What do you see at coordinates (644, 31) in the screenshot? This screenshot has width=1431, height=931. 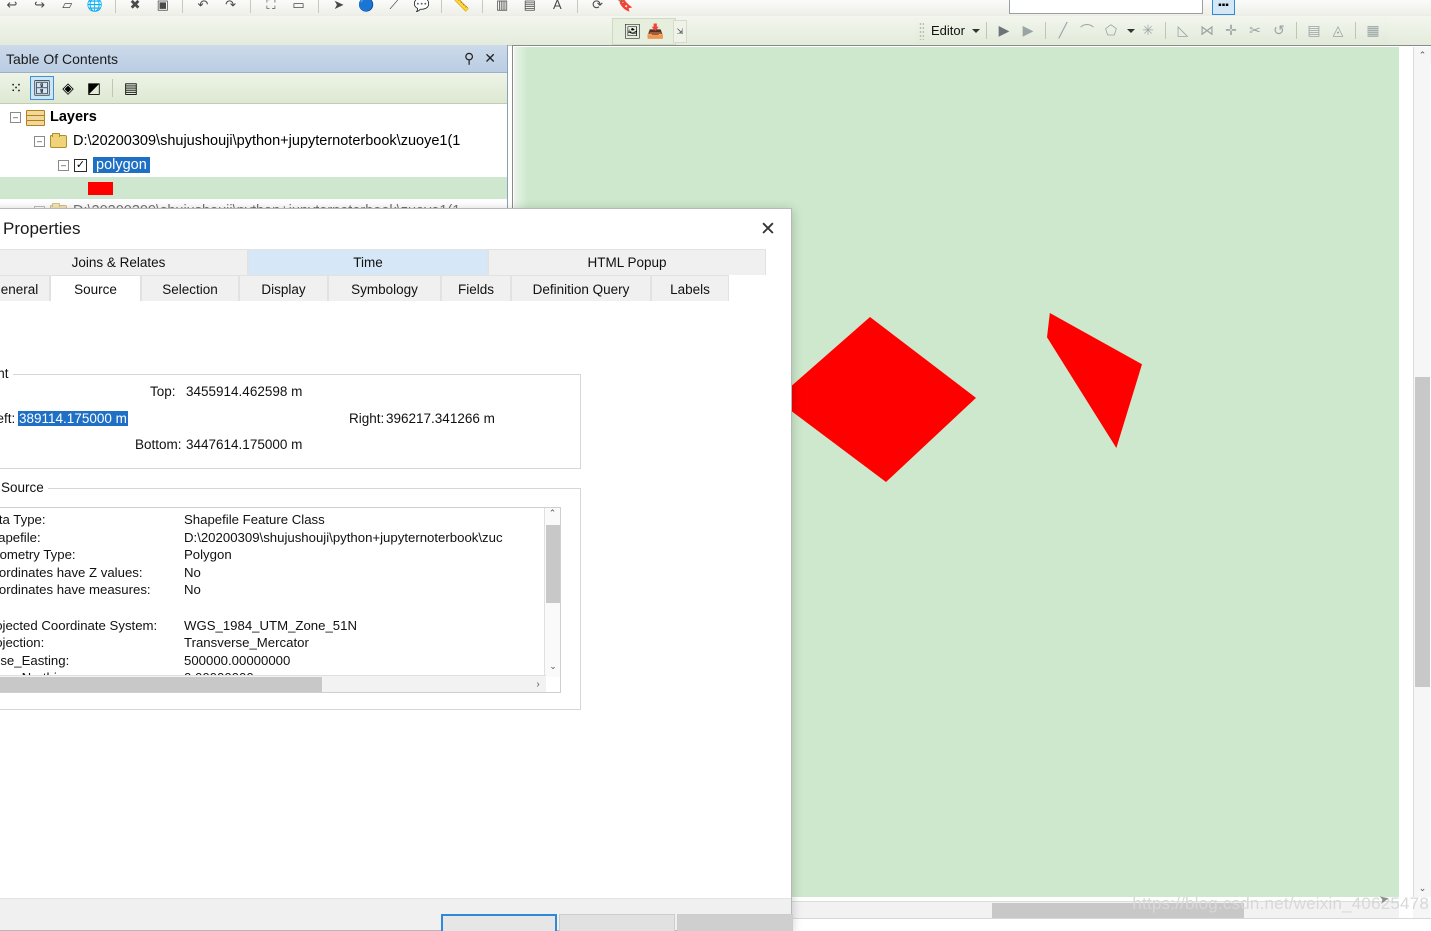 I see `georeferencing-toolbar: 🖼 📥` at bounding box center [644, 31].